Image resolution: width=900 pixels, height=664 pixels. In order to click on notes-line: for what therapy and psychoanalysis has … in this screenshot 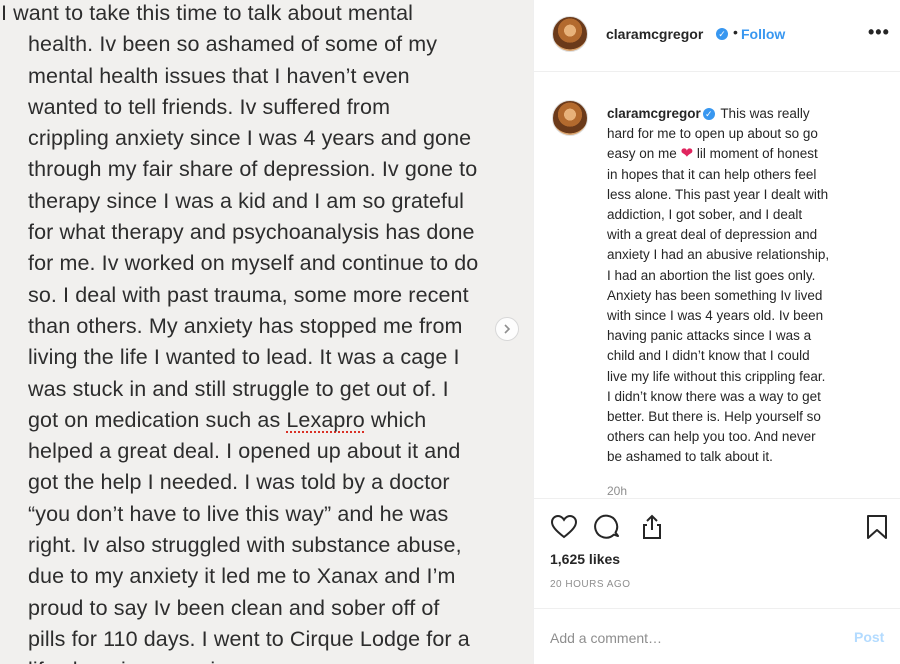, I will do `click(251, 232)`.